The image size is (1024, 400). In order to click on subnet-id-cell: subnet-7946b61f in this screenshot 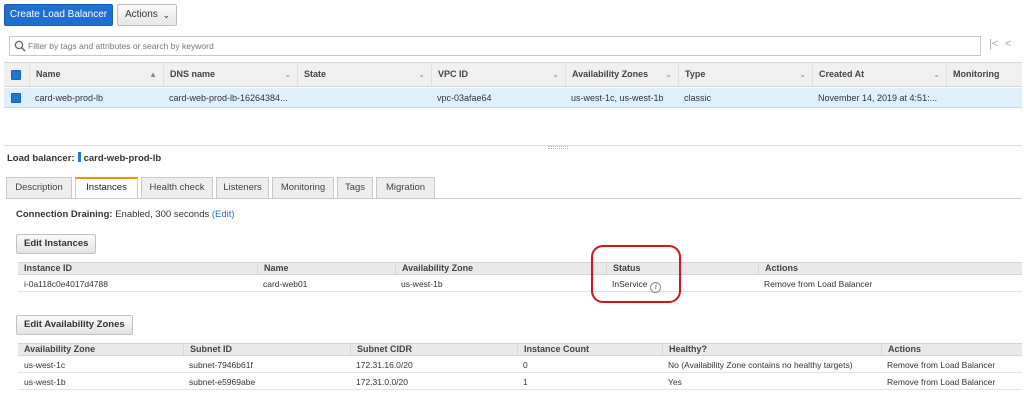, I will do `click(221, 365)`.